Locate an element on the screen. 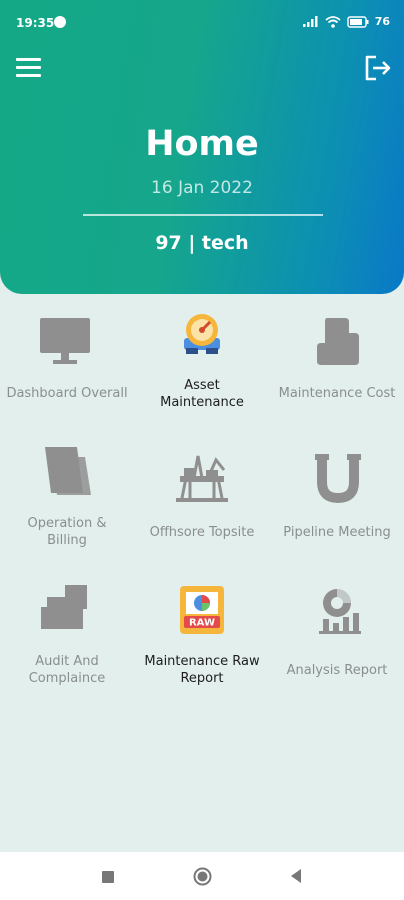 Image resolution: width=404 pixels, height=900 pixels. tile-label: Audit And Complaince is located at coordinates (67, 670).